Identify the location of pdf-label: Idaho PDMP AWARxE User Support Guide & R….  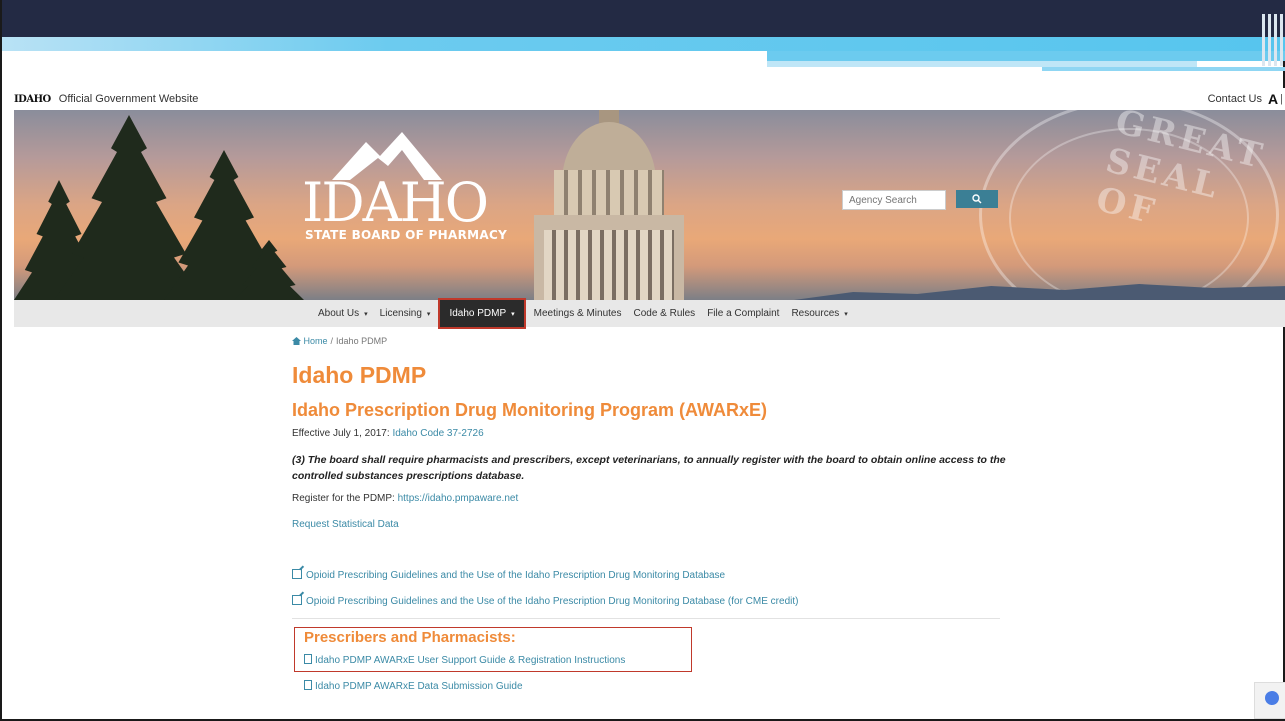
(470, 660).